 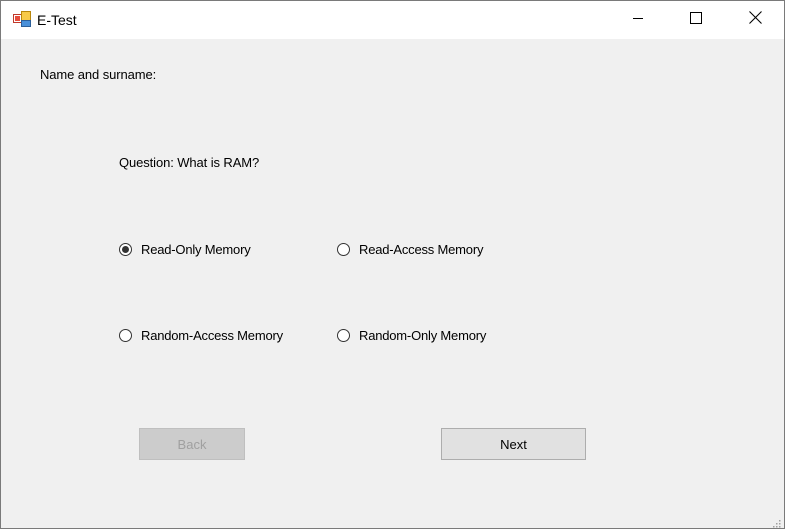 I want to click on close-icon, so click(x=755, y=20).